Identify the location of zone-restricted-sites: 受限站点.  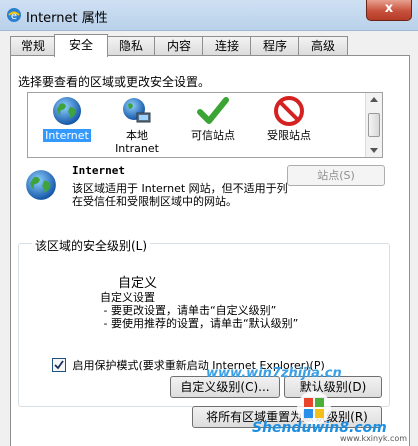
(289, 125).